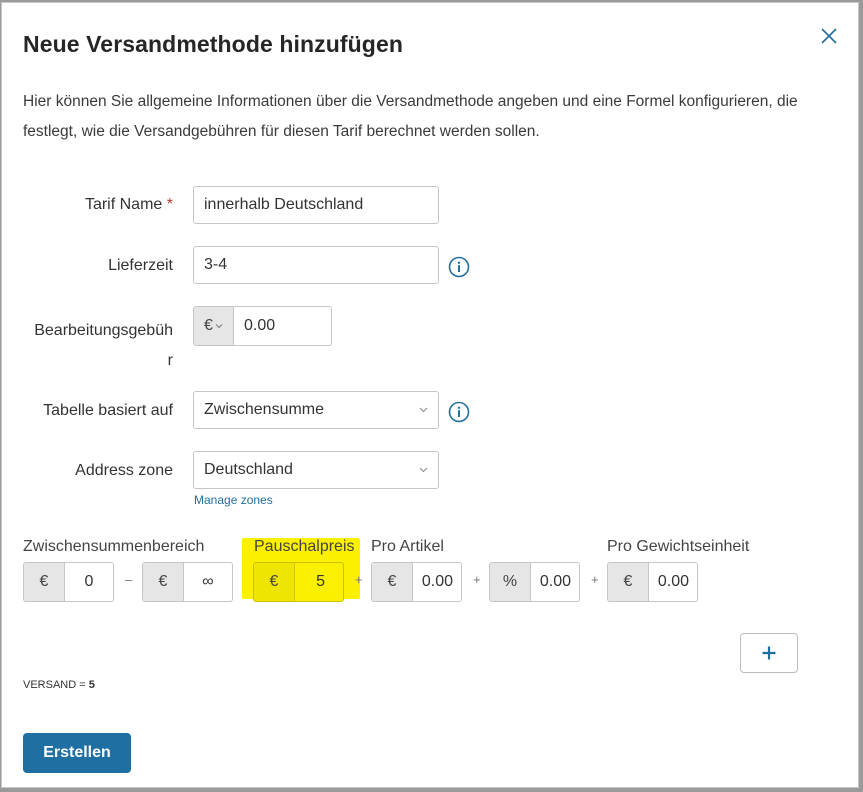 This screenshot has height=792, width=863. I want to click on pro-artikel-group: € 0.00, so click(416, 582).